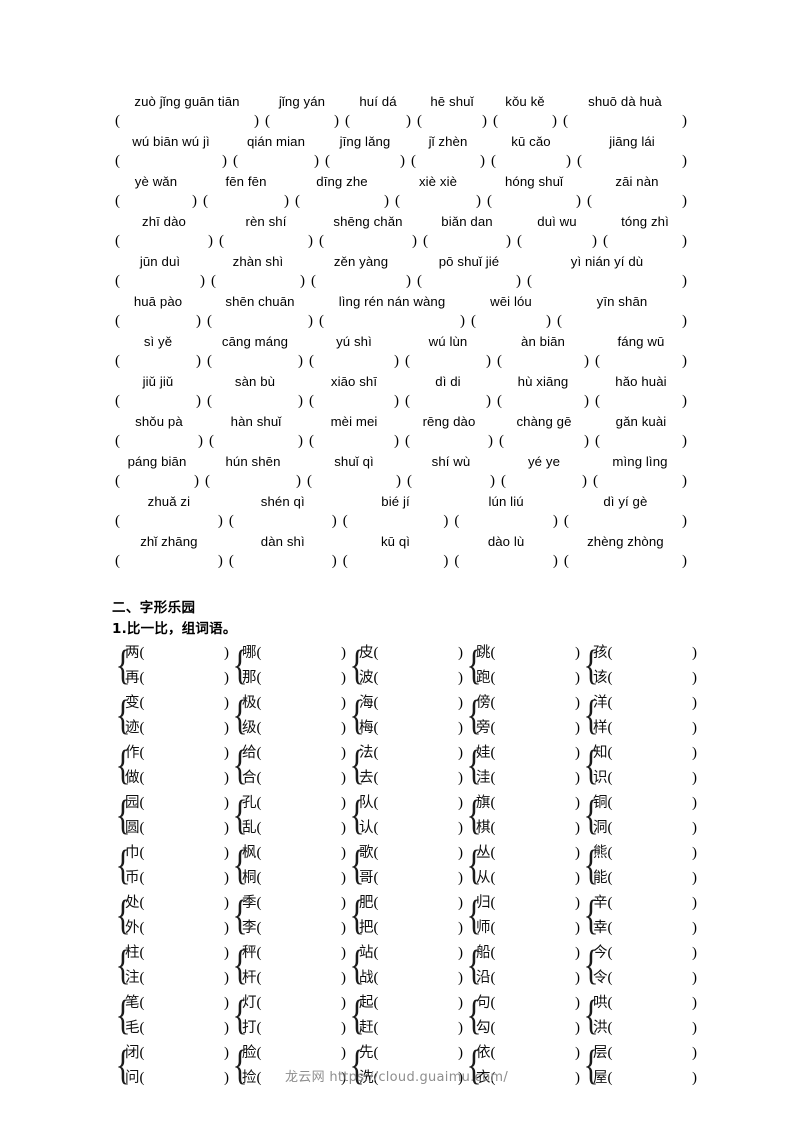  What do you see at coordinates (404, 966) in the screenshot?
I see `character-pair-group: {站() 战()` at bounding box center [404, 966].